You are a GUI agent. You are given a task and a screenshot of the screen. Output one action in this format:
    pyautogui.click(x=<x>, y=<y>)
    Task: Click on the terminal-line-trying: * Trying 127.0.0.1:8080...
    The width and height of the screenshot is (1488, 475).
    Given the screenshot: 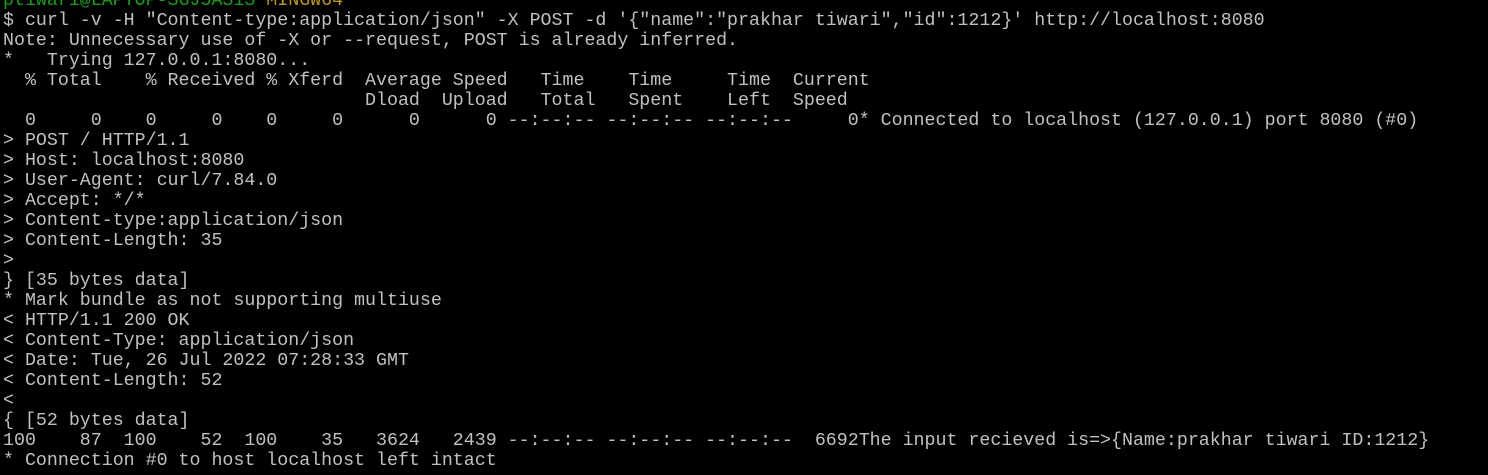 What is the action you would take?
    pyautogui.click(x=157, y=61)
    